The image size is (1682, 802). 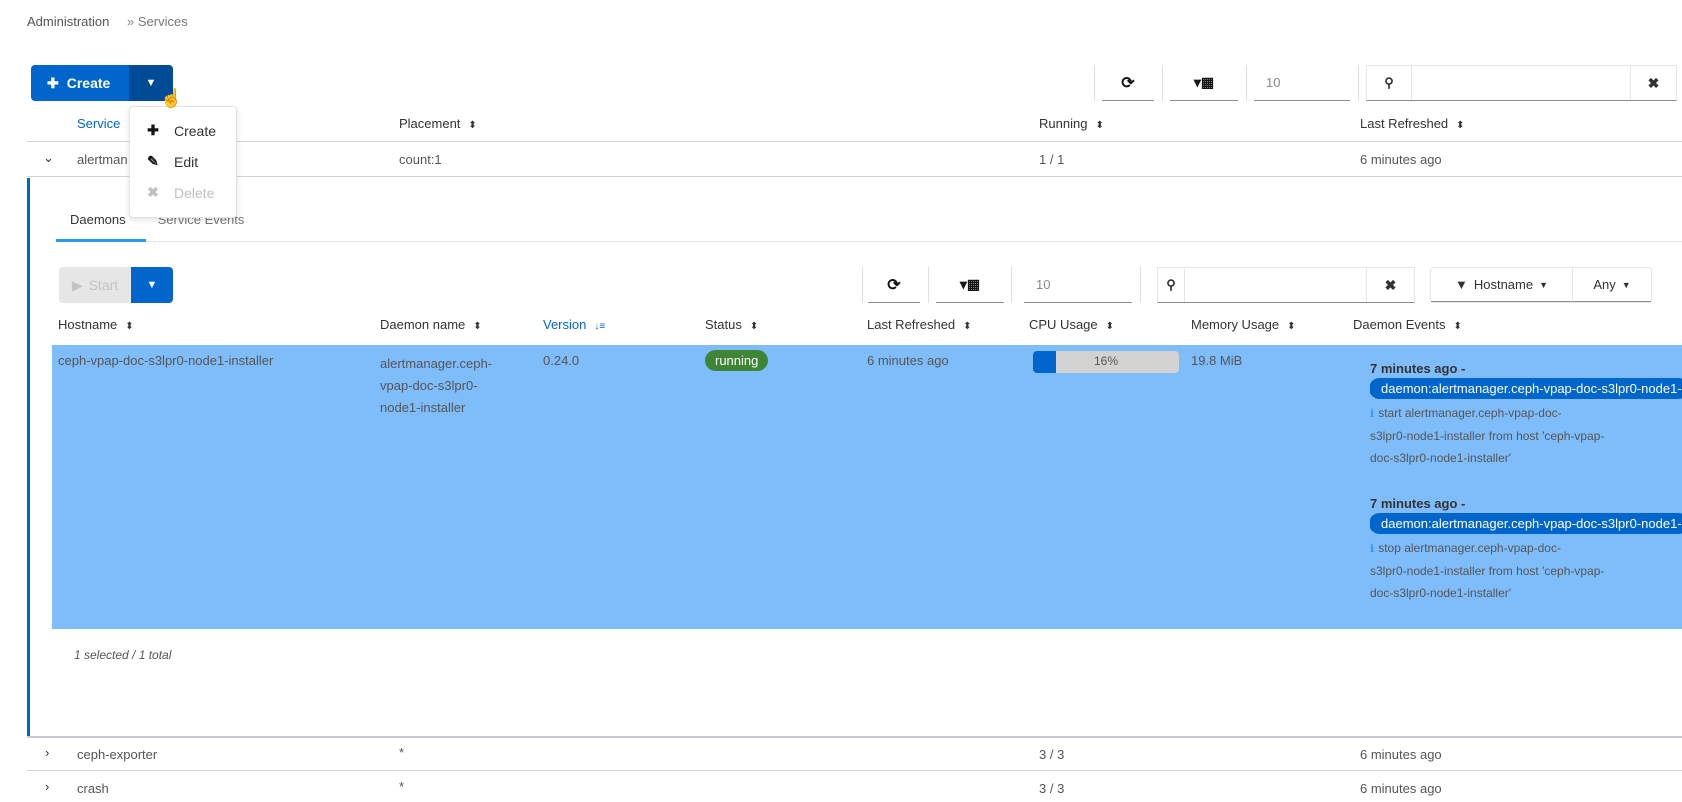 I want to click on daemon-last-refreshed: 6 minutes ago, so click(x=908, y=360).